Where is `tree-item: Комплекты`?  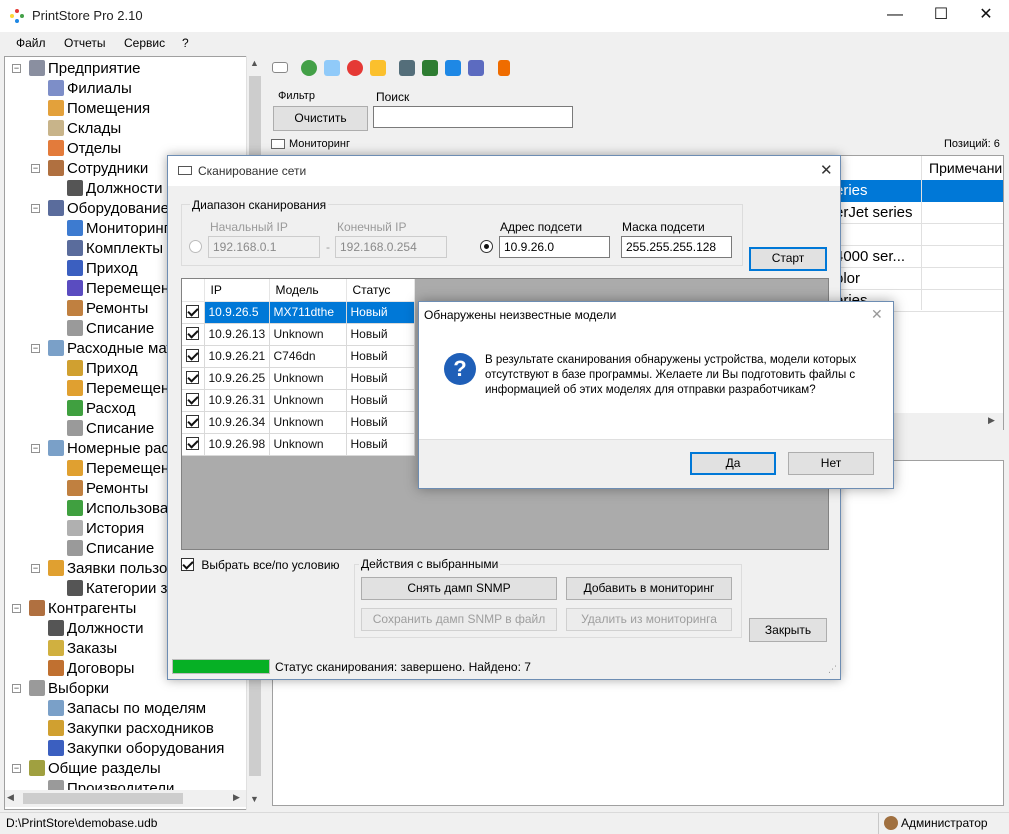 tree-item: Комплекты is located at coordinates (115, 249).